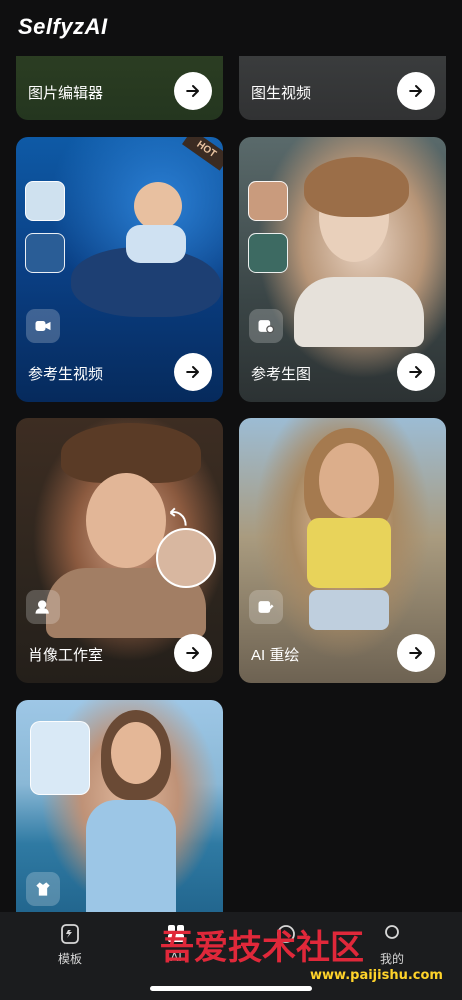  I want to click on card-ai-redraw: AI 重绘, so click(342, 550).